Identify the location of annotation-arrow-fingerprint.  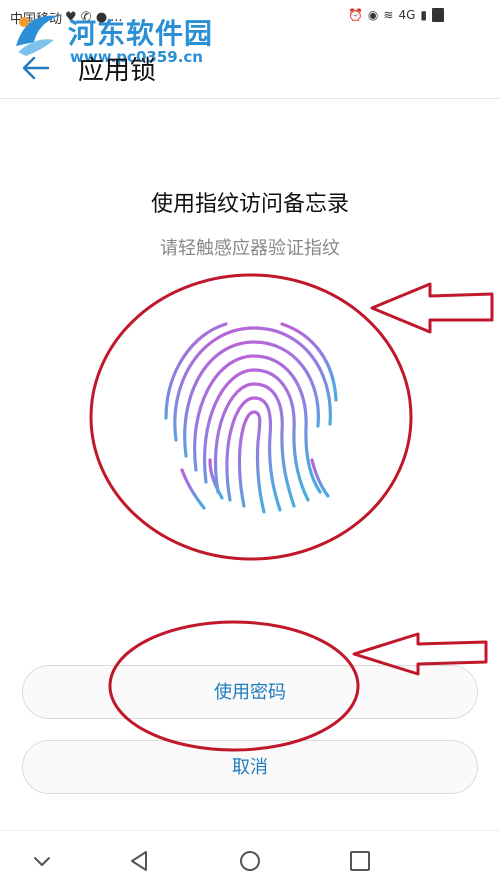
(432, 308).